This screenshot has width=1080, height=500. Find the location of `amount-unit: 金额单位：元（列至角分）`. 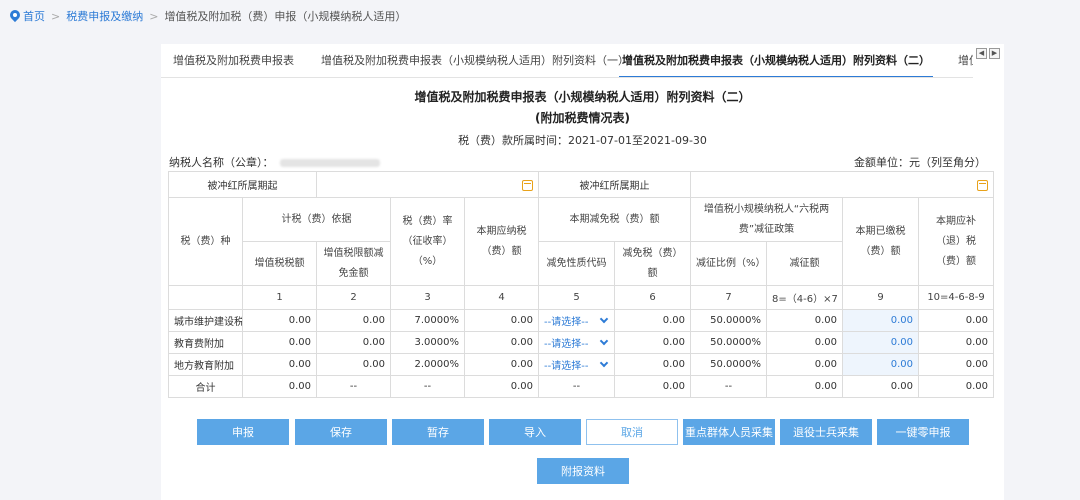

amount-unit: 金额单位：元（列至角分） is located at coordinates (920, 162).